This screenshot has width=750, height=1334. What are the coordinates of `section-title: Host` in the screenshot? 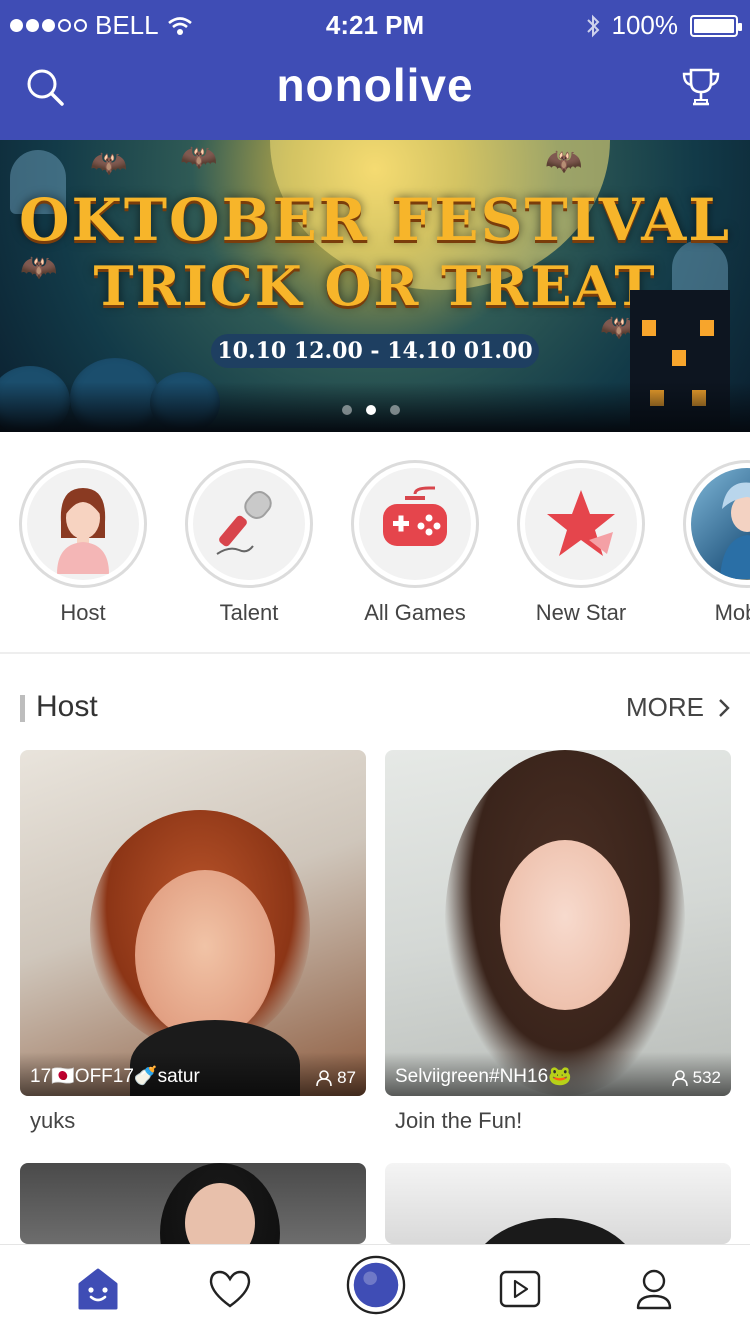 It's located at (67, 706).